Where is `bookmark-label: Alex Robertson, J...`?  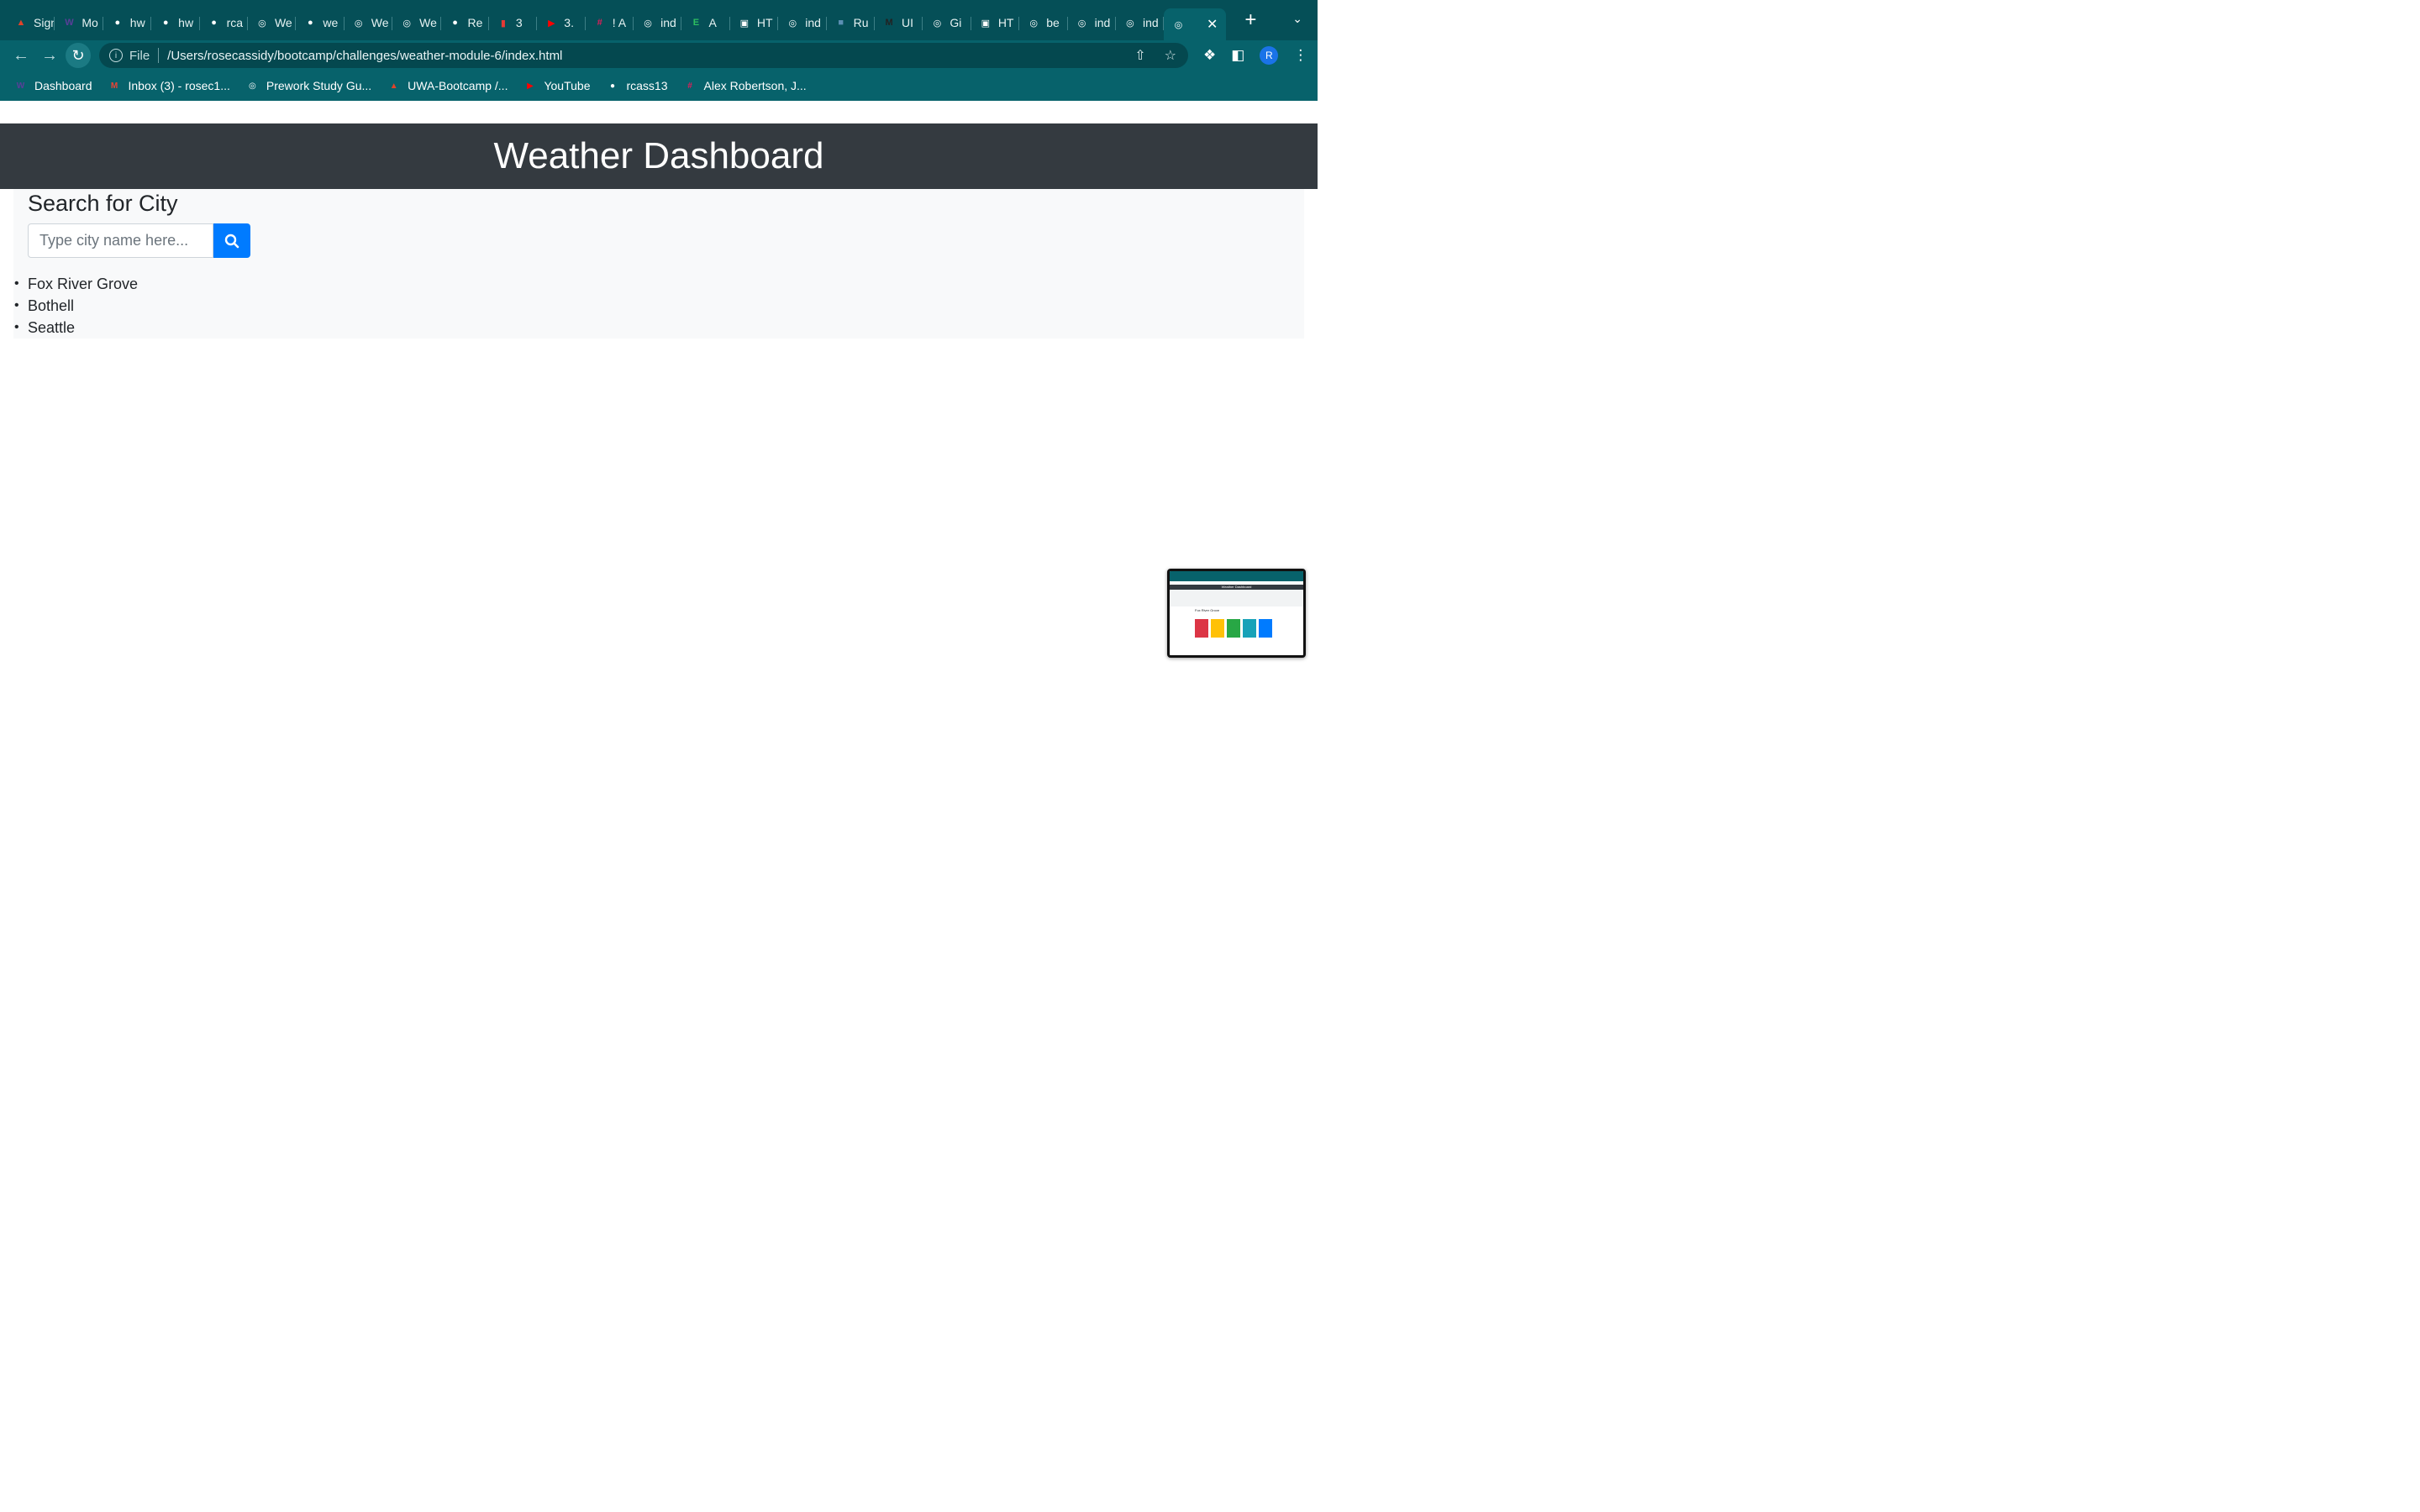 bookmark-label: Alex Robertson, J... is located at coordinates (755, 85).